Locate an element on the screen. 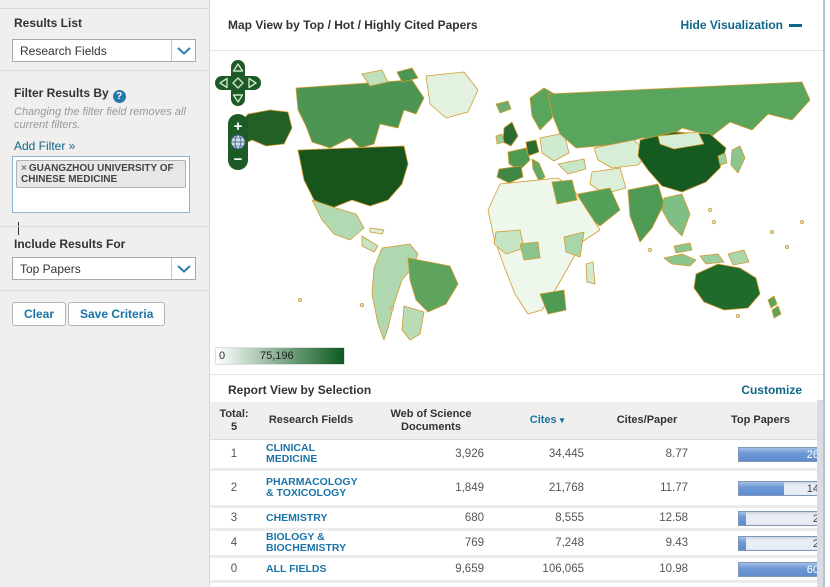 The width and height of the screenshot is (830, 587). cites-cell: 21,768 is located at coordinates (566, 488).